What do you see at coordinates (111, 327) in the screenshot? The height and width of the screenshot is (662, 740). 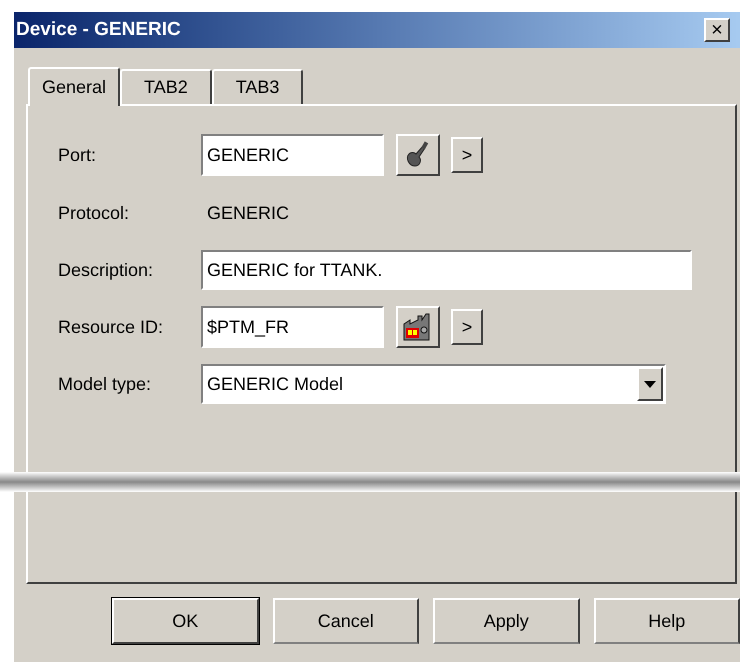 I see `field-label: Resource ID:` at bounding box center [111, 327].